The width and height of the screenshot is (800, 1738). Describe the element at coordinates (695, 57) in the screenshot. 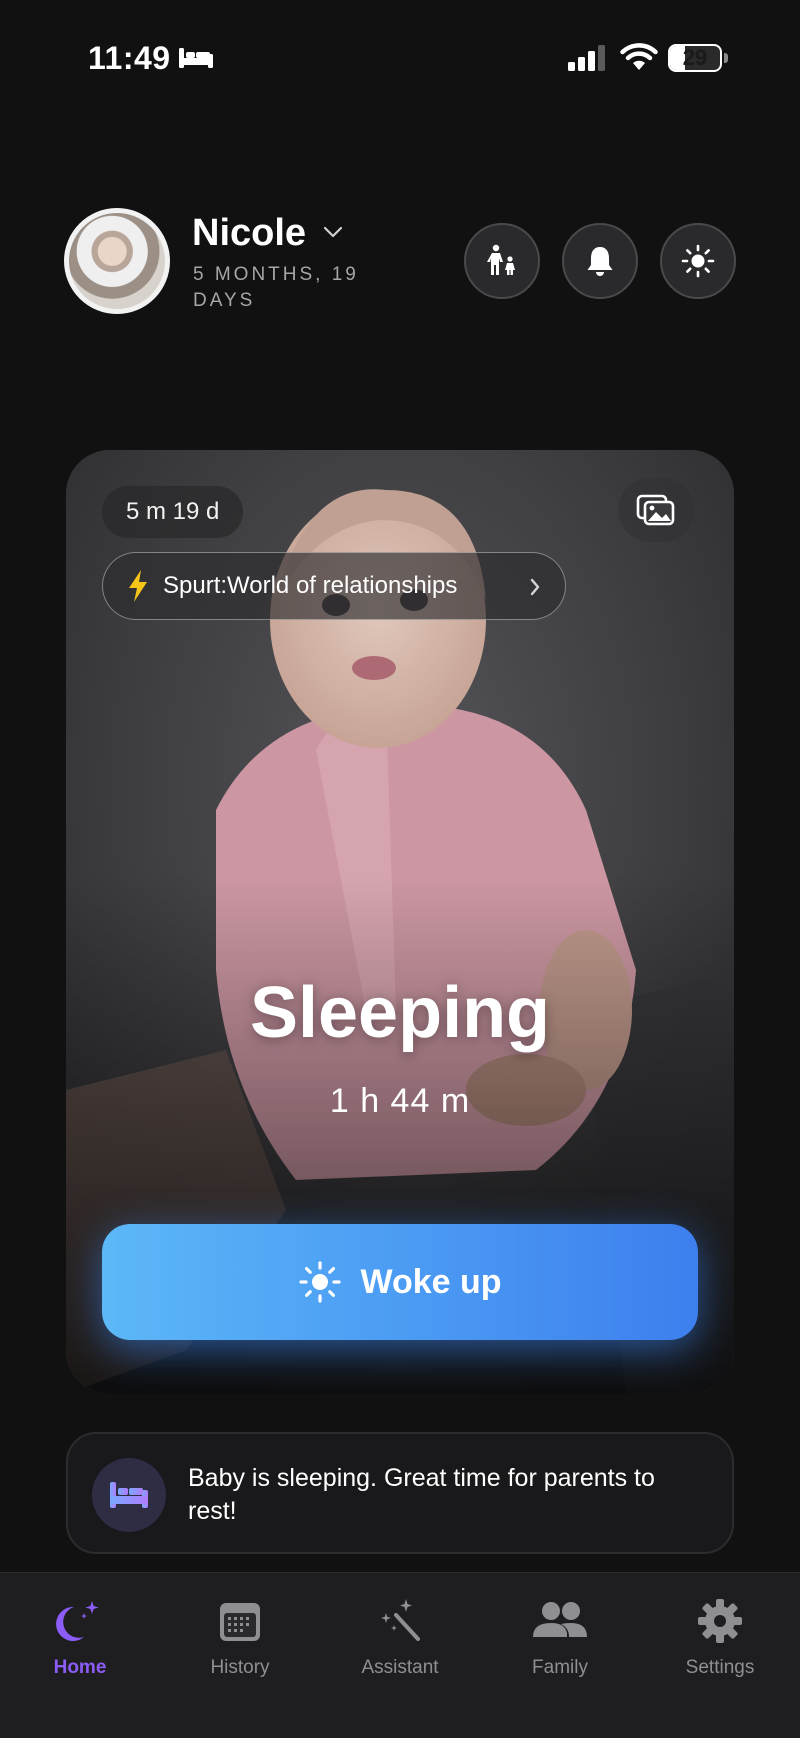

I see `battery-level: 29` at that location.